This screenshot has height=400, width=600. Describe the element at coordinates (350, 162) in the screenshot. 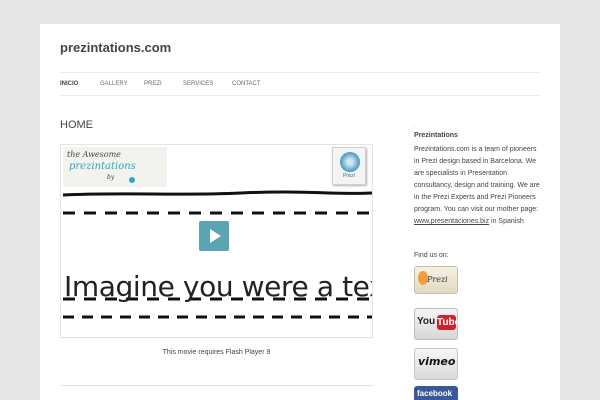

I see `prezi-circle-icon` at that location.